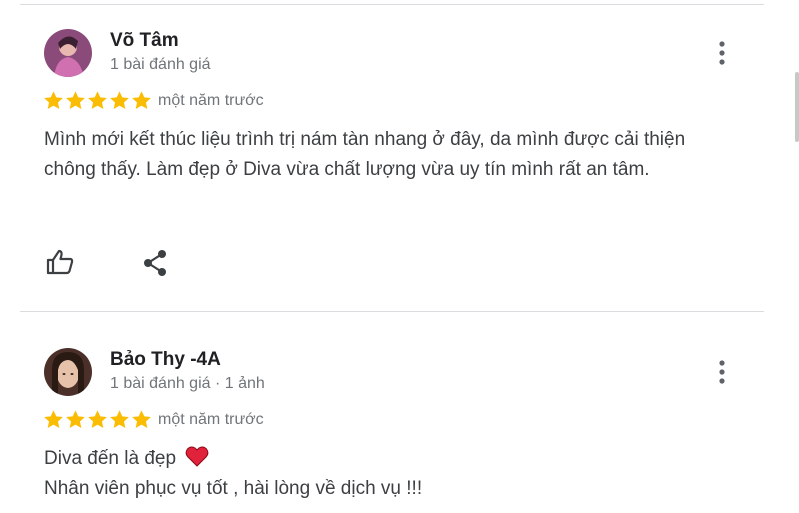  I want to click on star-rating, so click(97, 419).